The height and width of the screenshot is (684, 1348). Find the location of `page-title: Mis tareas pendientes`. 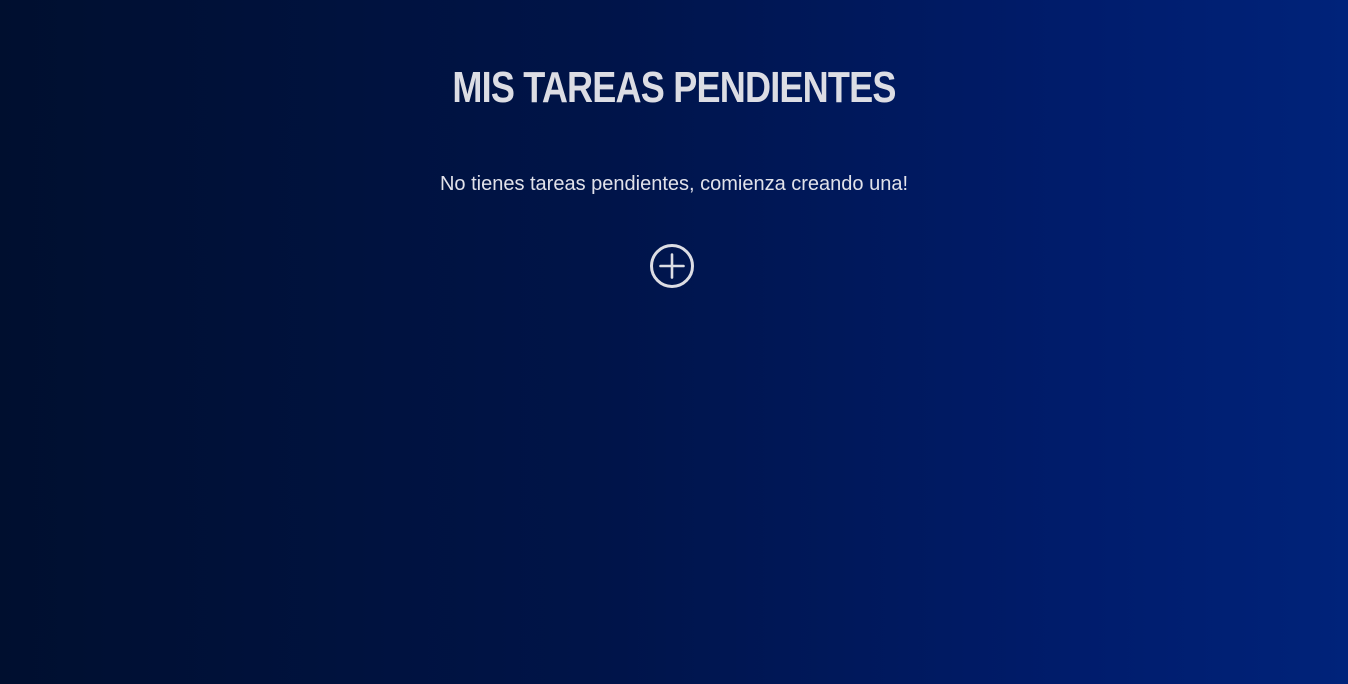

page-title: Mis tareas pendientes is located at coordinates (674, 87).